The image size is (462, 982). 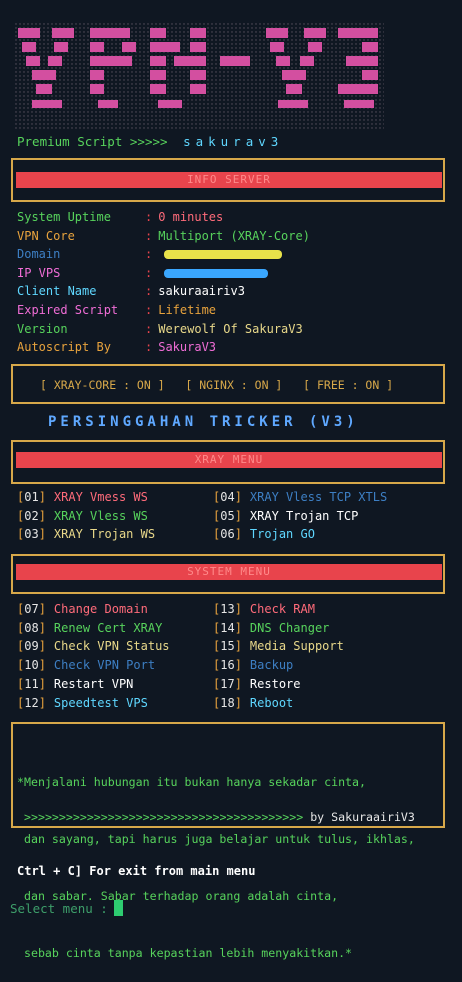 What do you see at coordinates (111, 646) in the screenshot?
I see `menu-label: Check VPN Status` at bounding box center [111, 646].